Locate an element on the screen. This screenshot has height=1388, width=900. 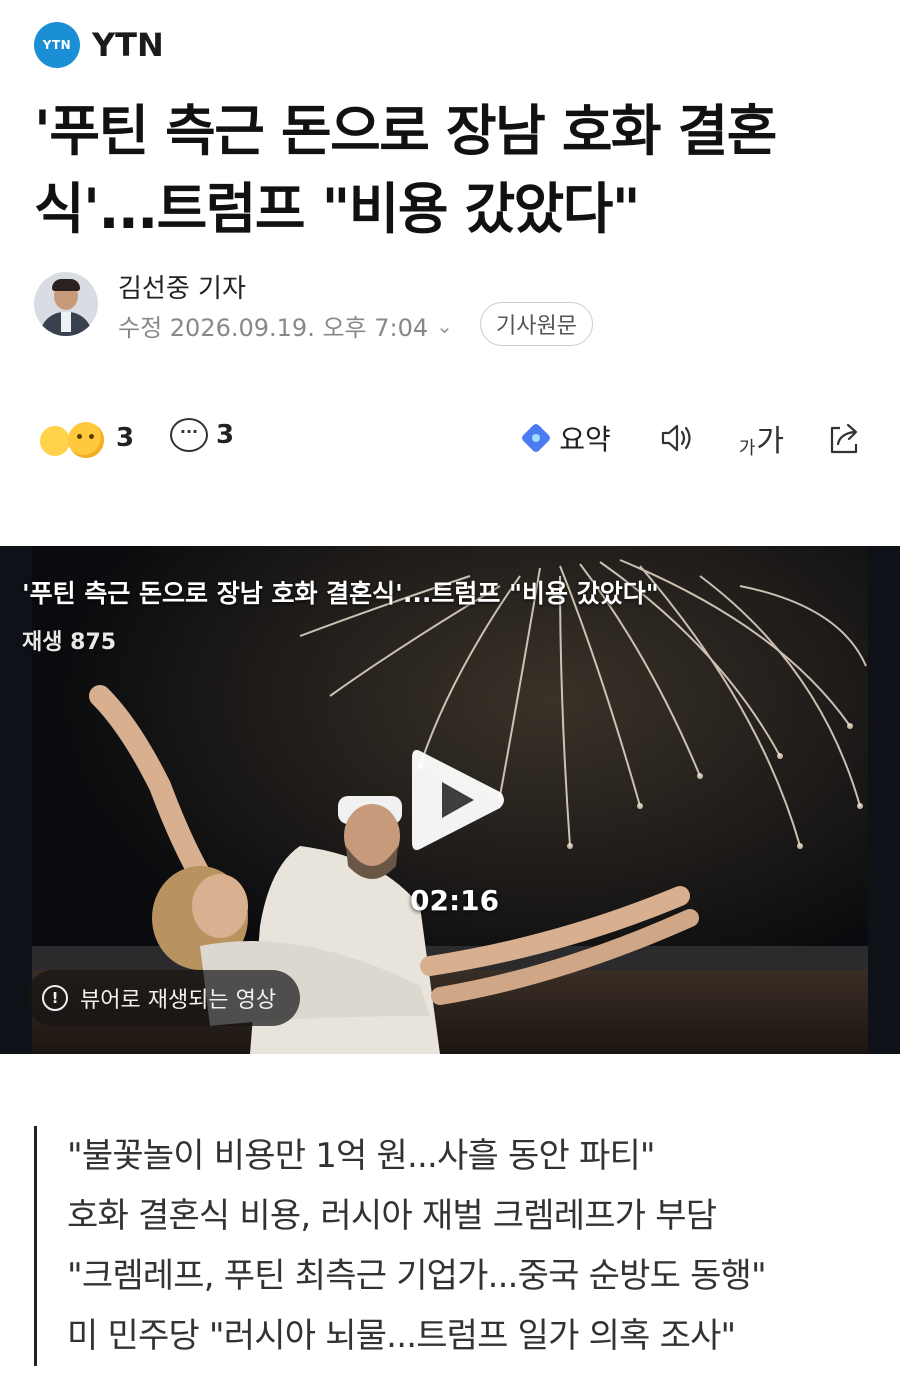
summary-line: 호화 결혼식 비용, 러시아 재벌 크렘레프가 부담 is located at coordinates (392, 1216).